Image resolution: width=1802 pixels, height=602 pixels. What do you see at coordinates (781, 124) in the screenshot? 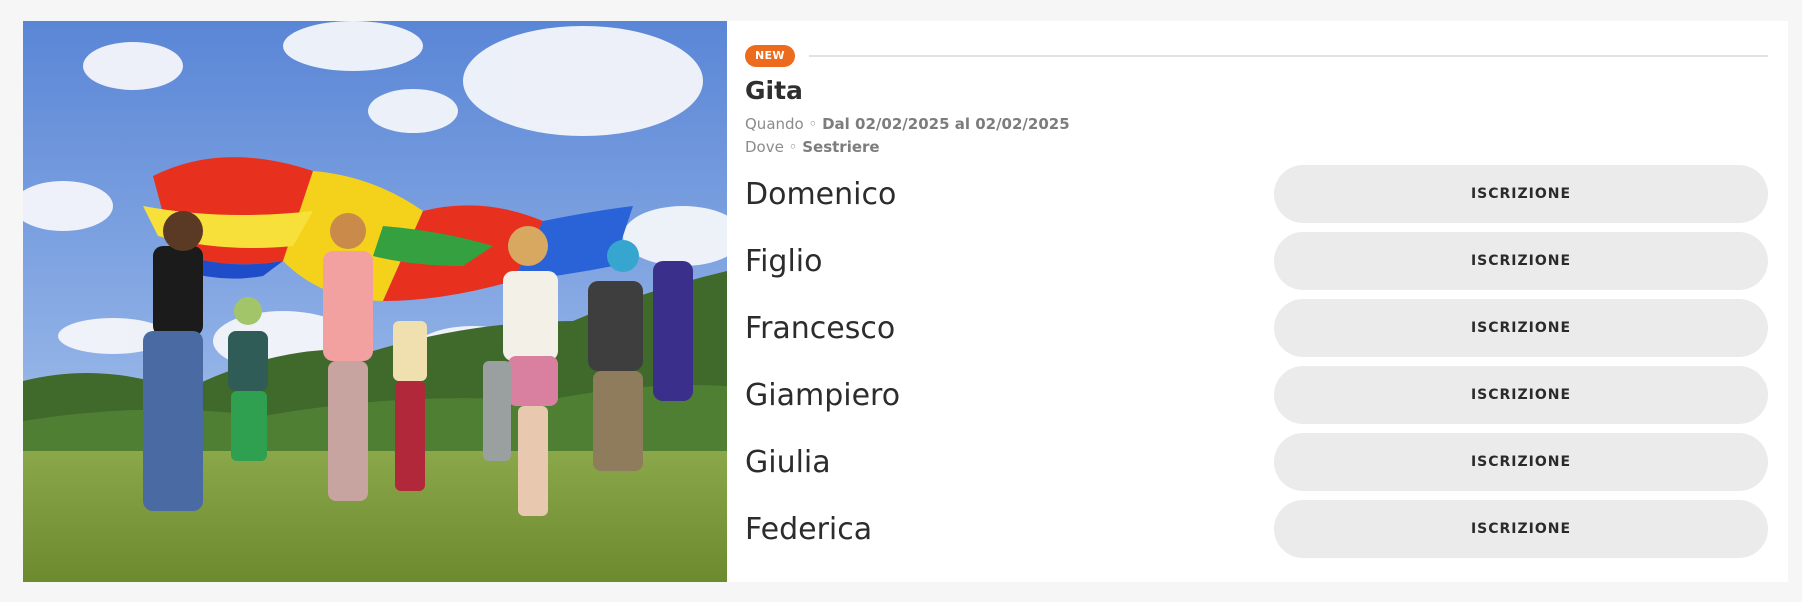
I see `when-label: Quando ◦` at bounding box center [781, 124].